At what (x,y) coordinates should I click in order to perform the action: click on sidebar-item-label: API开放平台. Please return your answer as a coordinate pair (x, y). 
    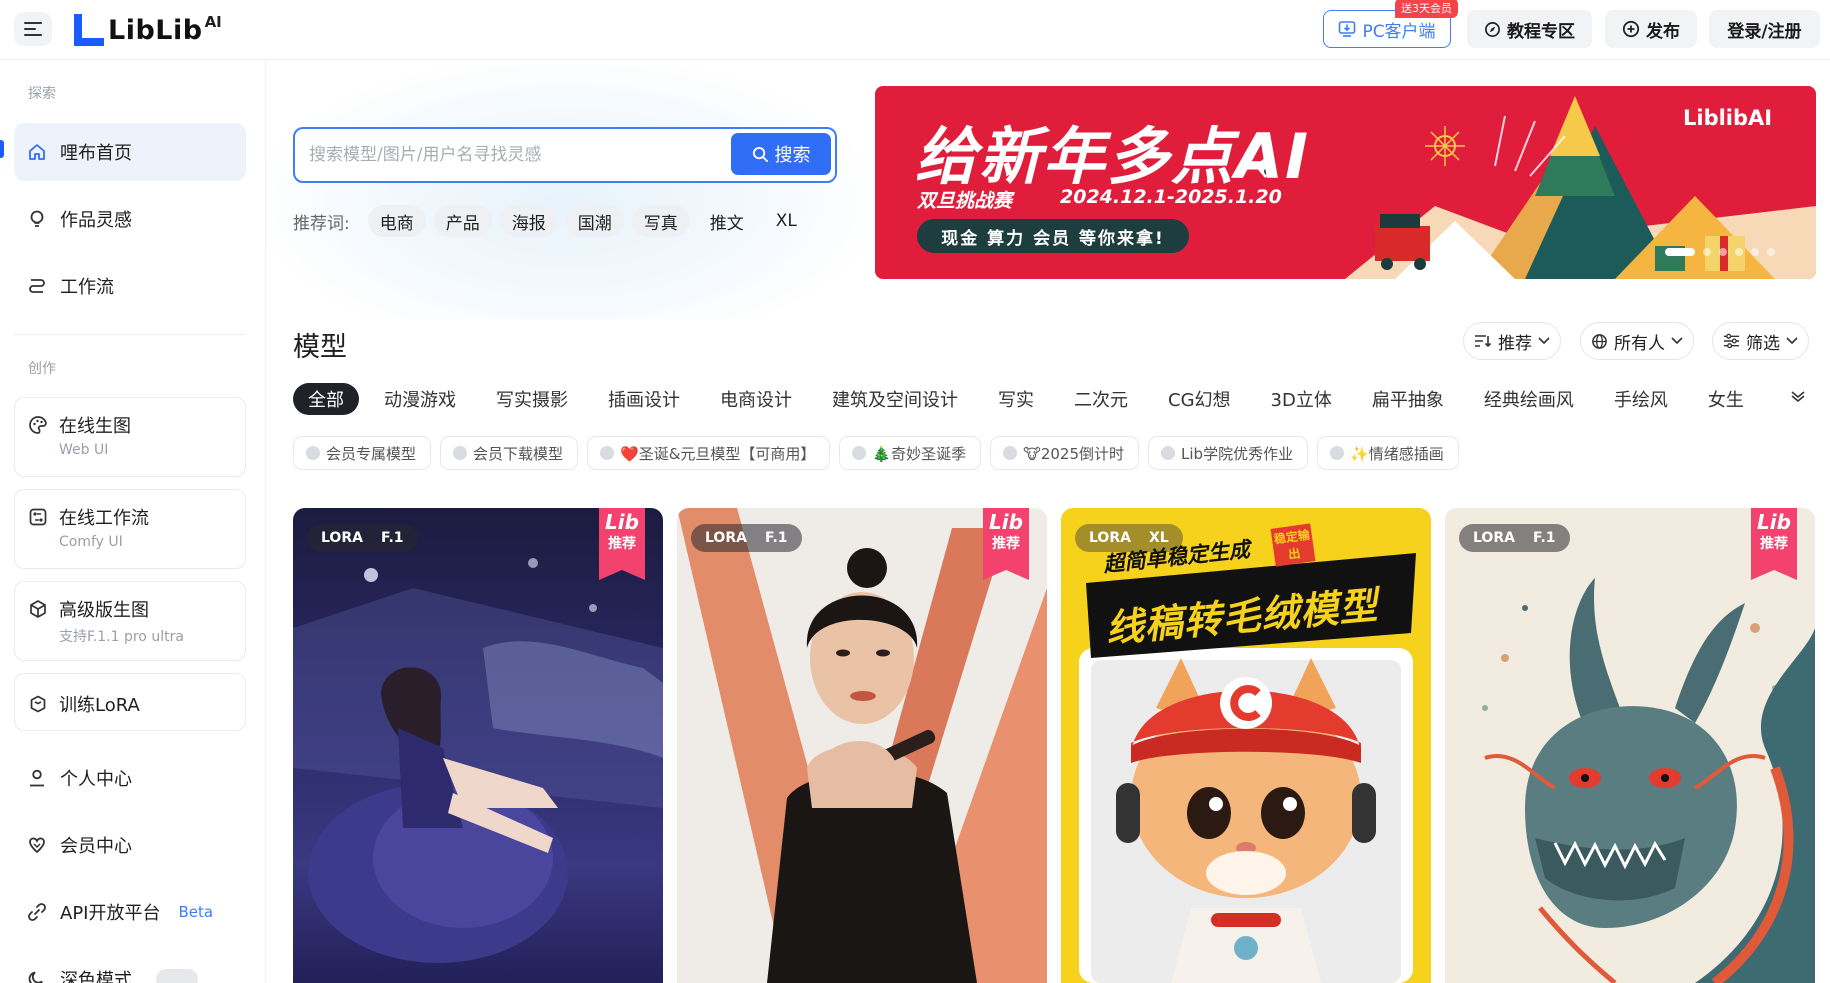
    Looking at the image, I should click on (110, 913).